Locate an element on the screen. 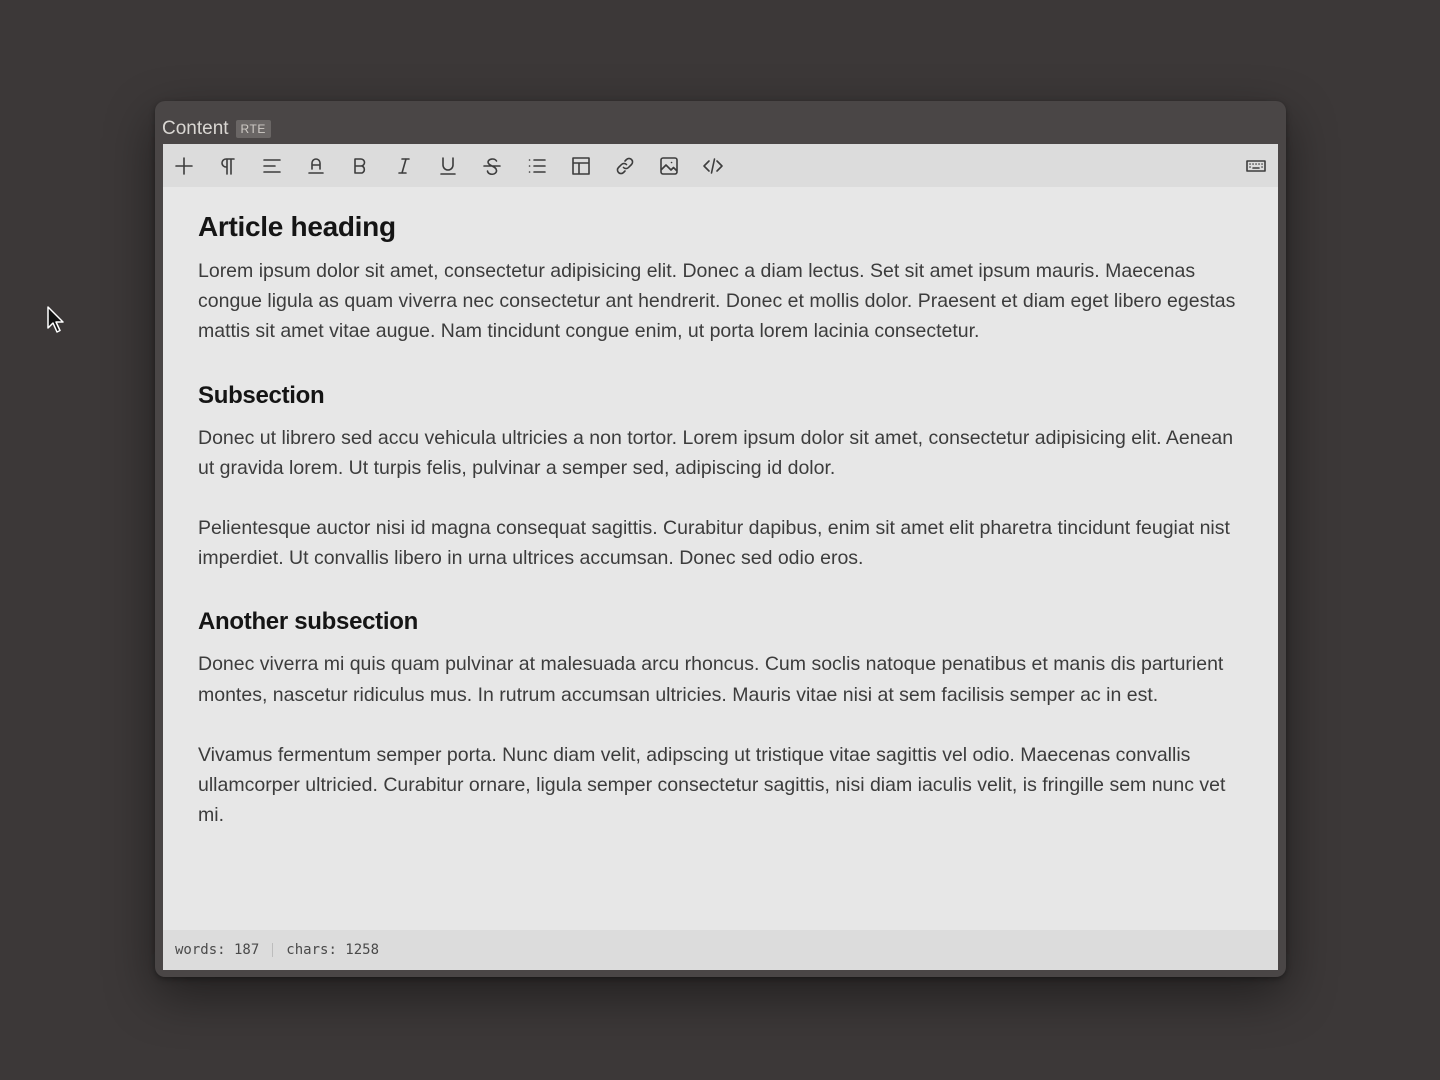 This screenshot has width=1440, height=1080. keyboard-icon is located at coordinates (1256, 166).